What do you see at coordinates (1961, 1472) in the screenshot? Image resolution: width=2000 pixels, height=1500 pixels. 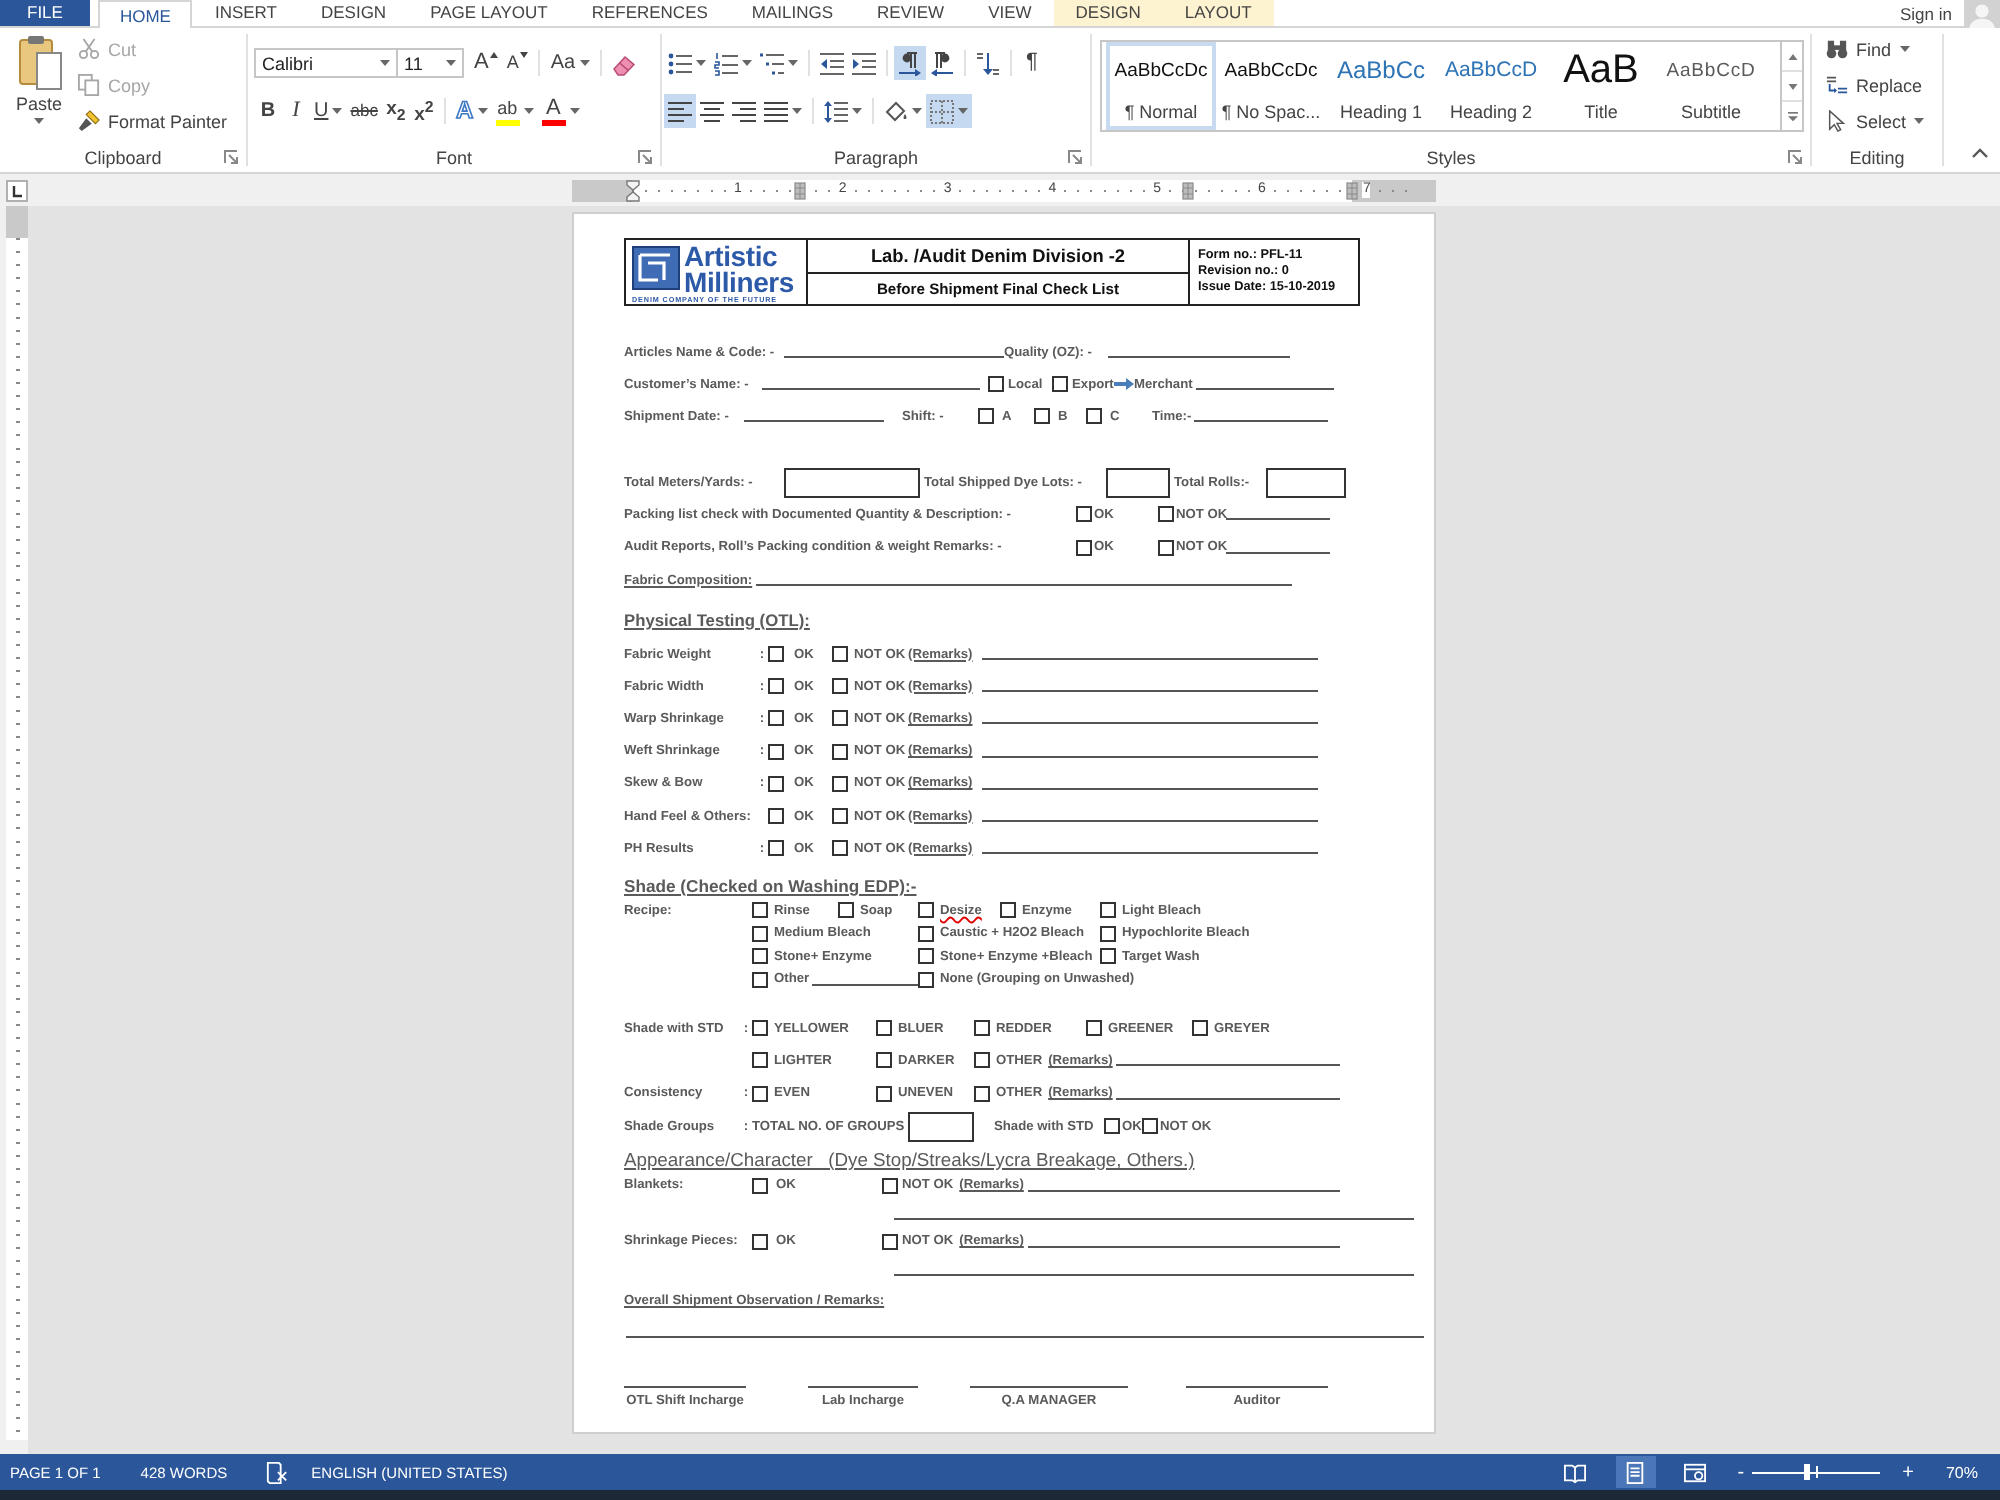 I see `zoom-level-button: 70%` at bounding box center [1961, 1472].